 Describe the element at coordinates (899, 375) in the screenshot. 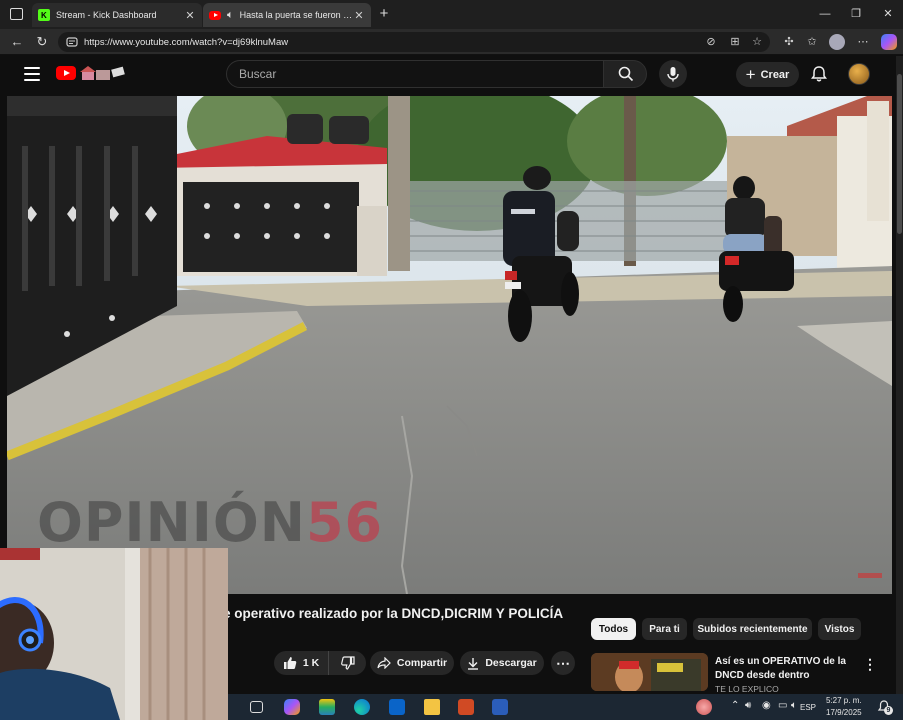

I see `page-scrollbar` at that location.